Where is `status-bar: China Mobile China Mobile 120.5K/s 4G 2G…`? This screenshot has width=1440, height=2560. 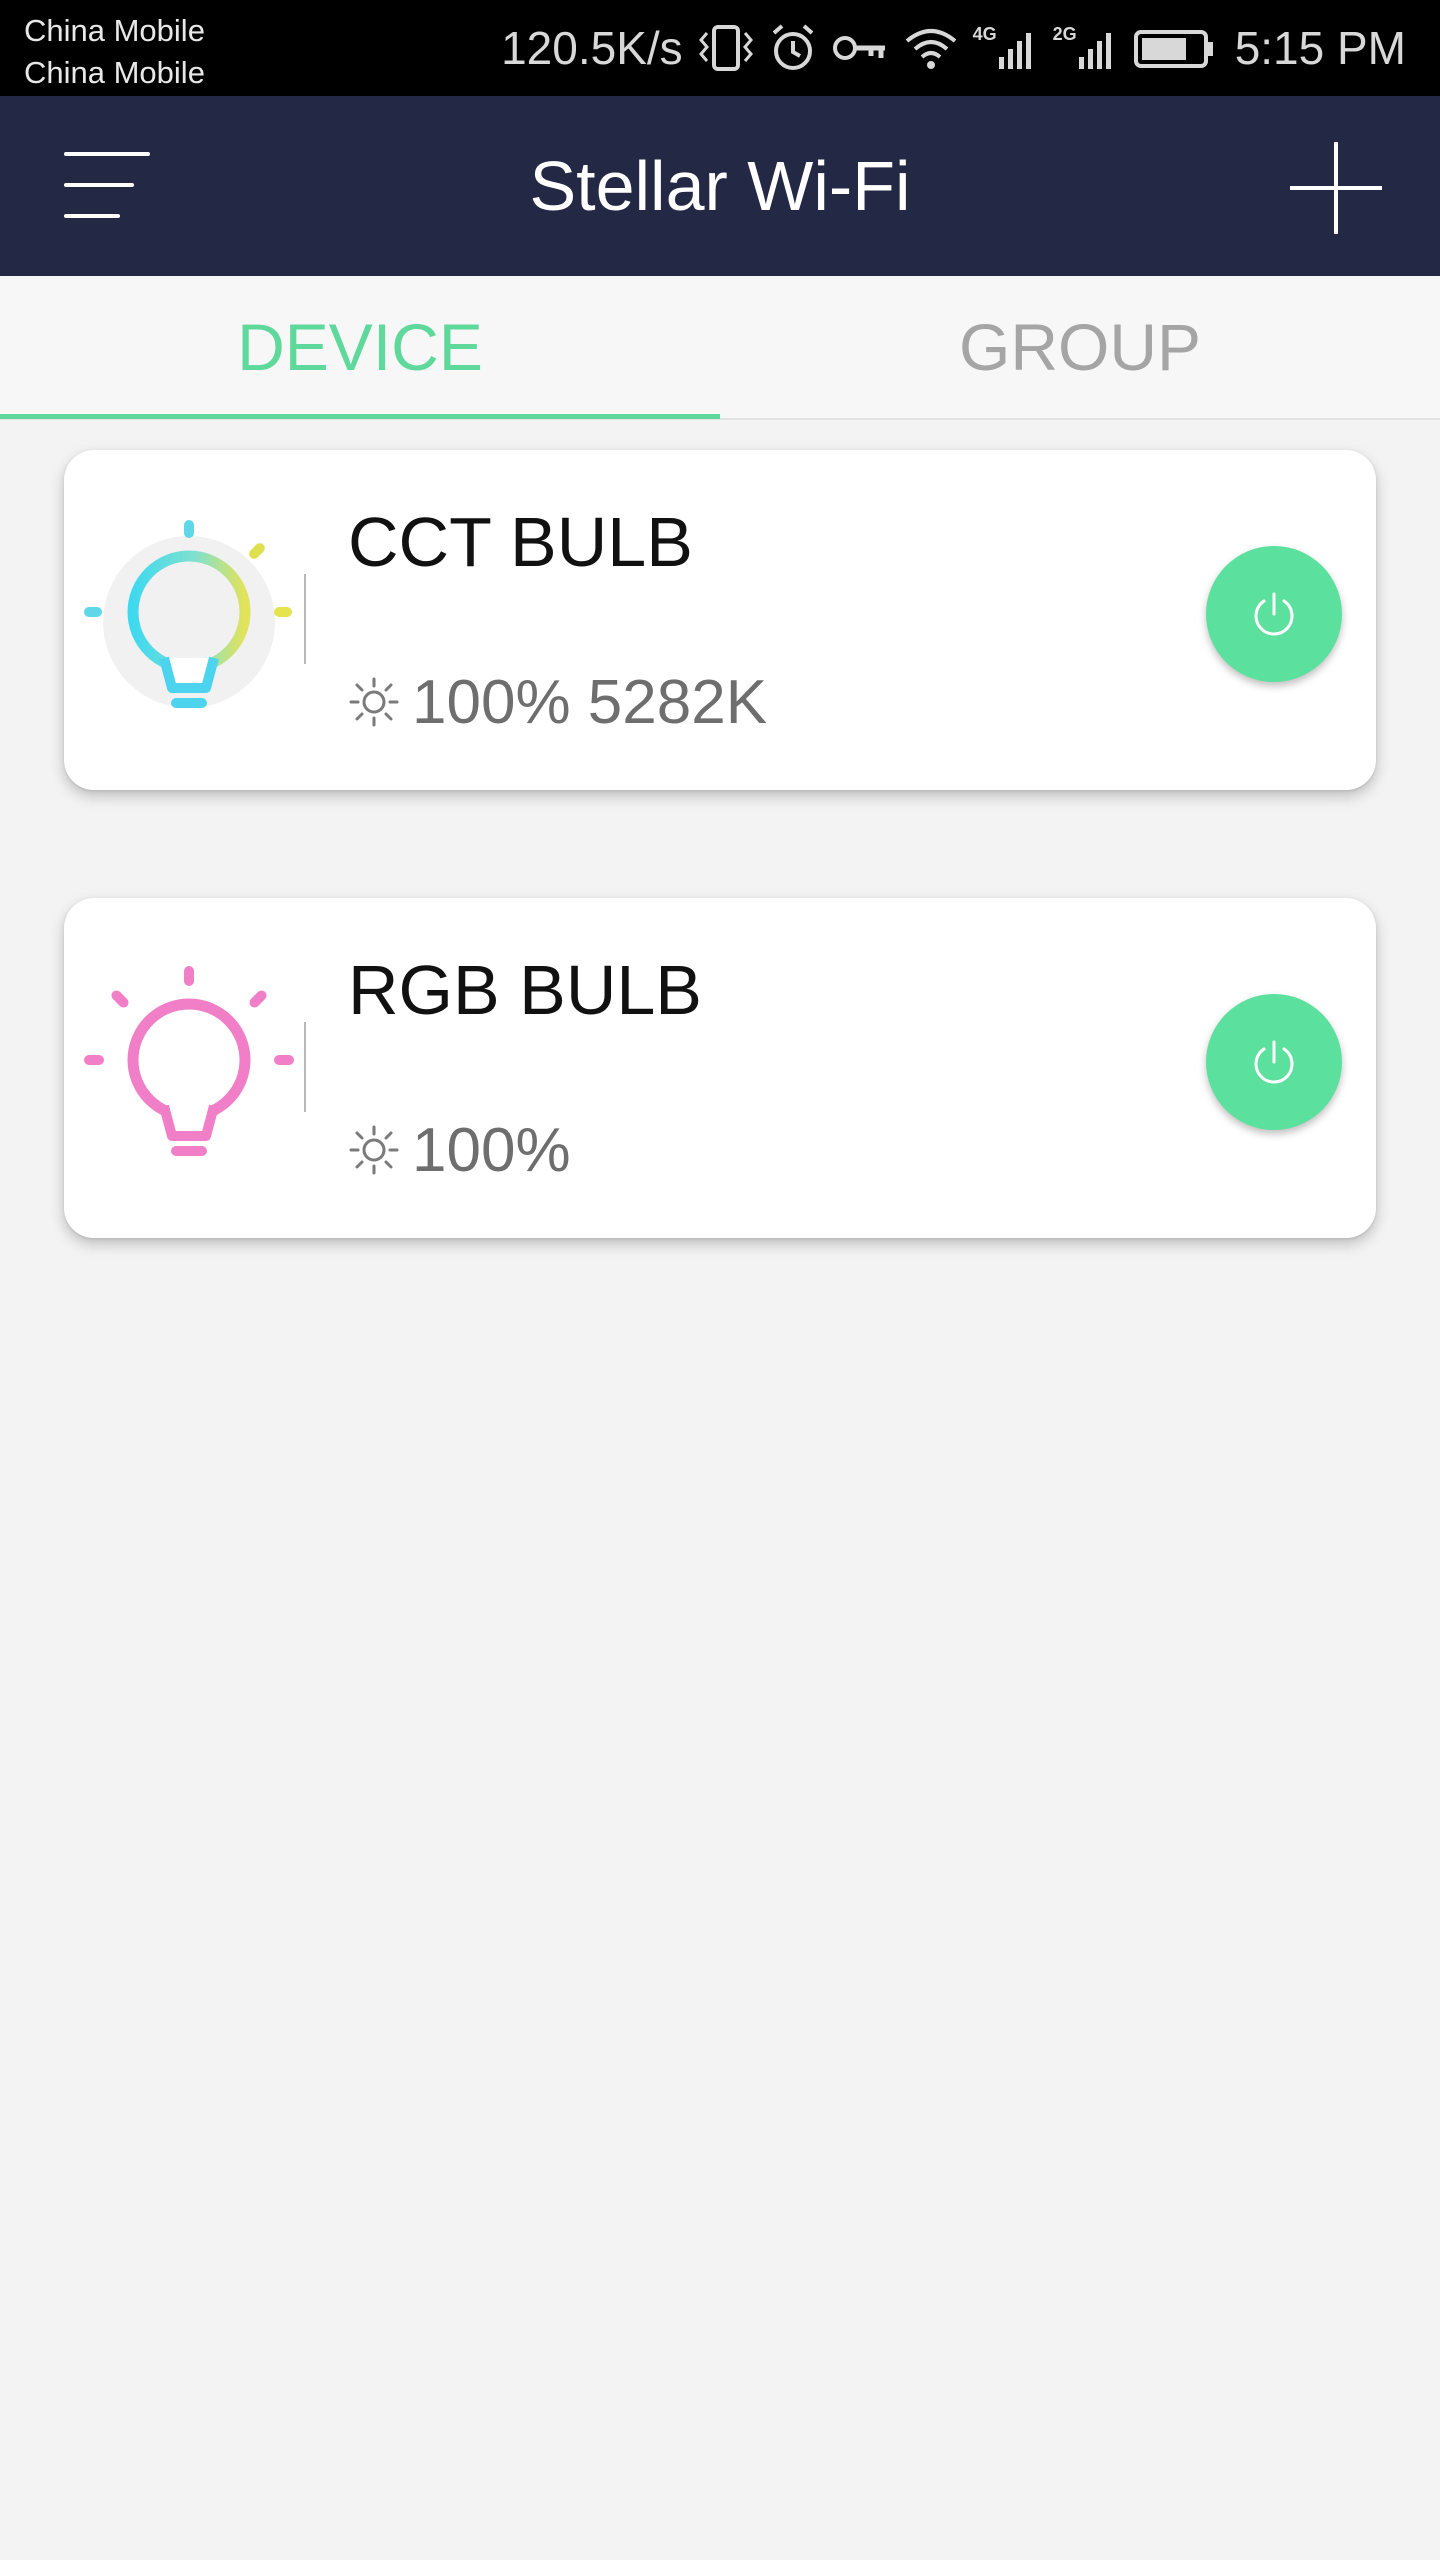 status-bar: China Mobile China Mobile 120.5K/s 4G 2G… is located at coordinates (720, 48).